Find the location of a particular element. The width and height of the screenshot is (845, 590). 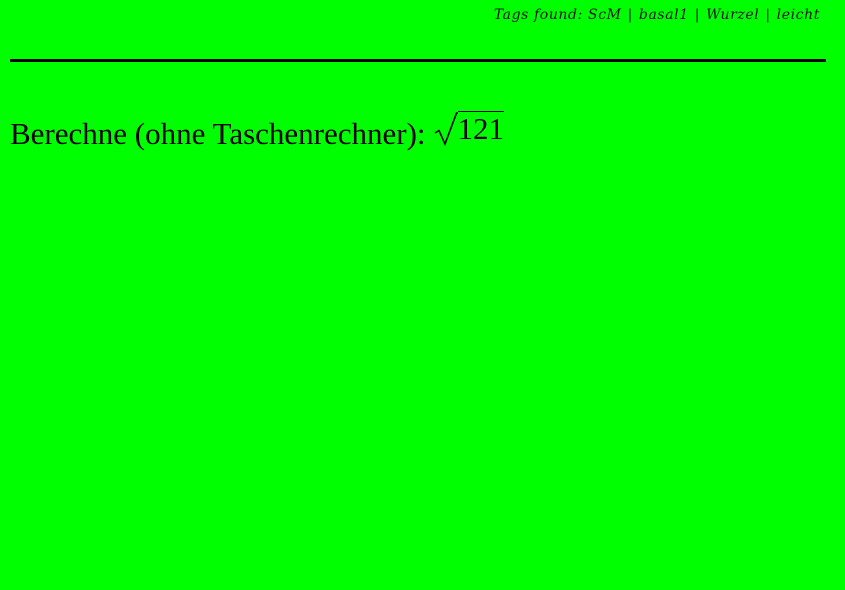

task-text: Berechne (ohne Taschenrechner): is located at coordinates (218, 133).